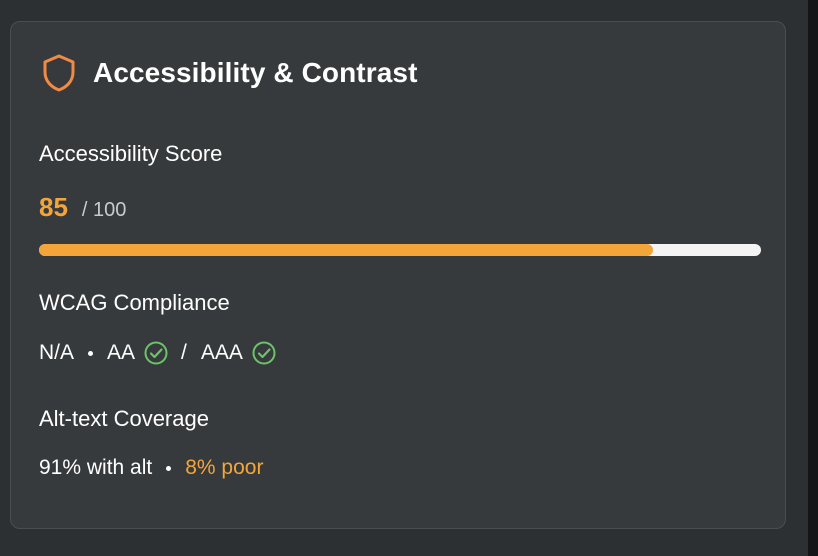  Describe the element at coordinates (121, 352) in the screenshot. I see `wcag-level-aa: AA` at that location.